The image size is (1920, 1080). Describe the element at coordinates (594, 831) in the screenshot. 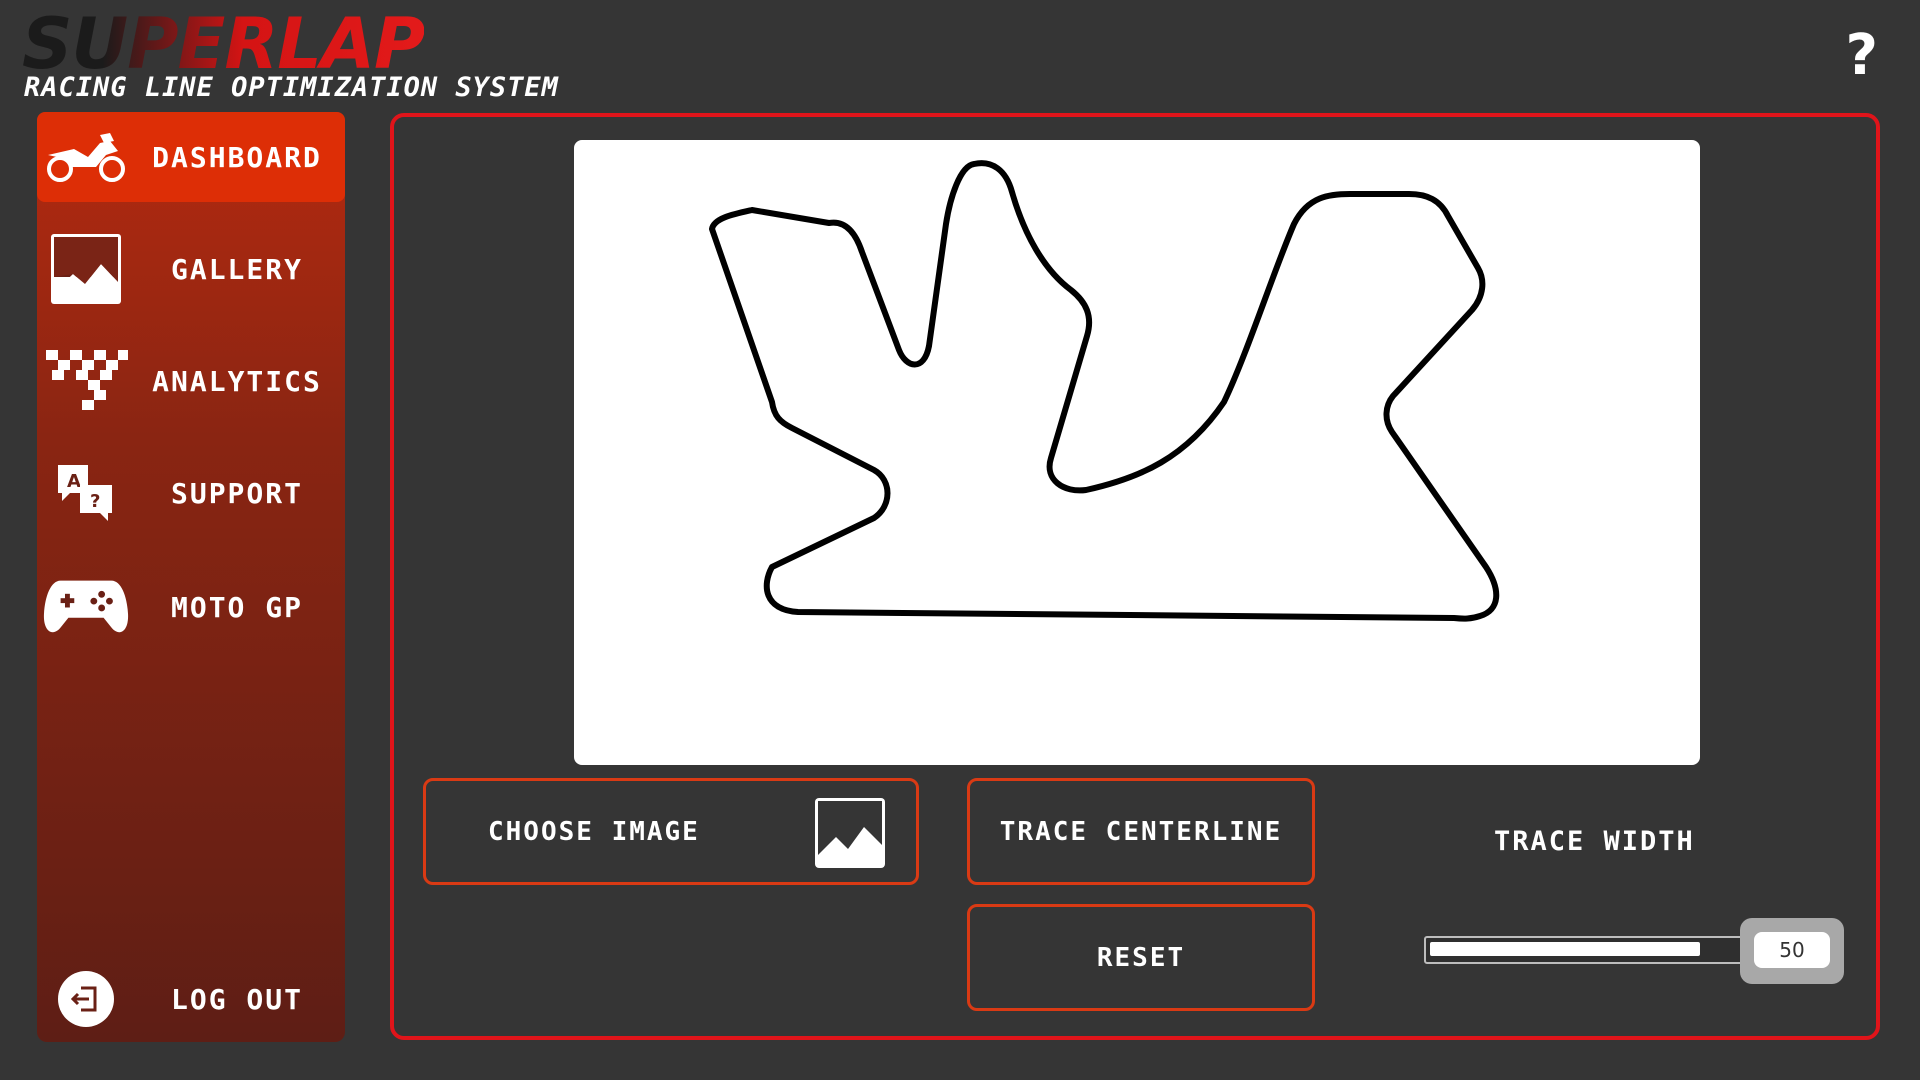

I see `choose-image-label: CHOOSE IMAGE` at that location.